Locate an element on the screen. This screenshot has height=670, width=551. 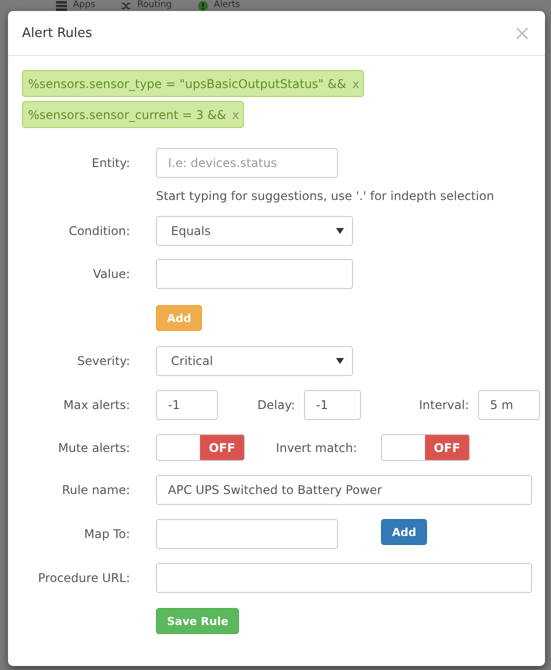
alert-icon is located at coordinates (203, 5).